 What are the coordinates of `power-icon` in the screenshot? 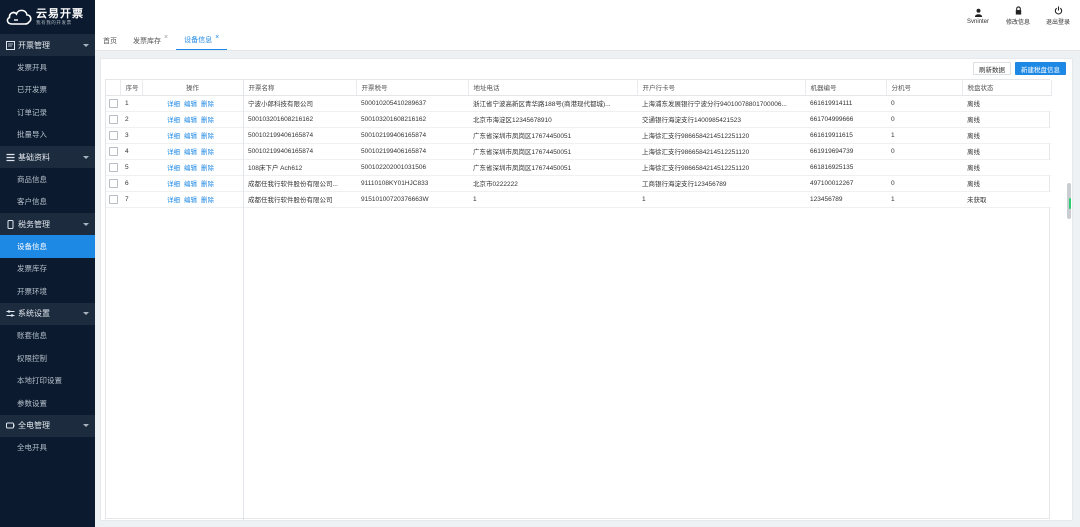 It's located at (10, 425).